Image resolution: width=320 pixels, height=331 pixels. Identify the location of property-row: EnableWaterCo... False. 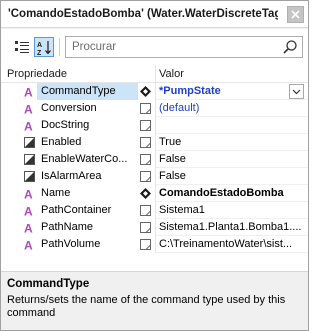
(154, 159).